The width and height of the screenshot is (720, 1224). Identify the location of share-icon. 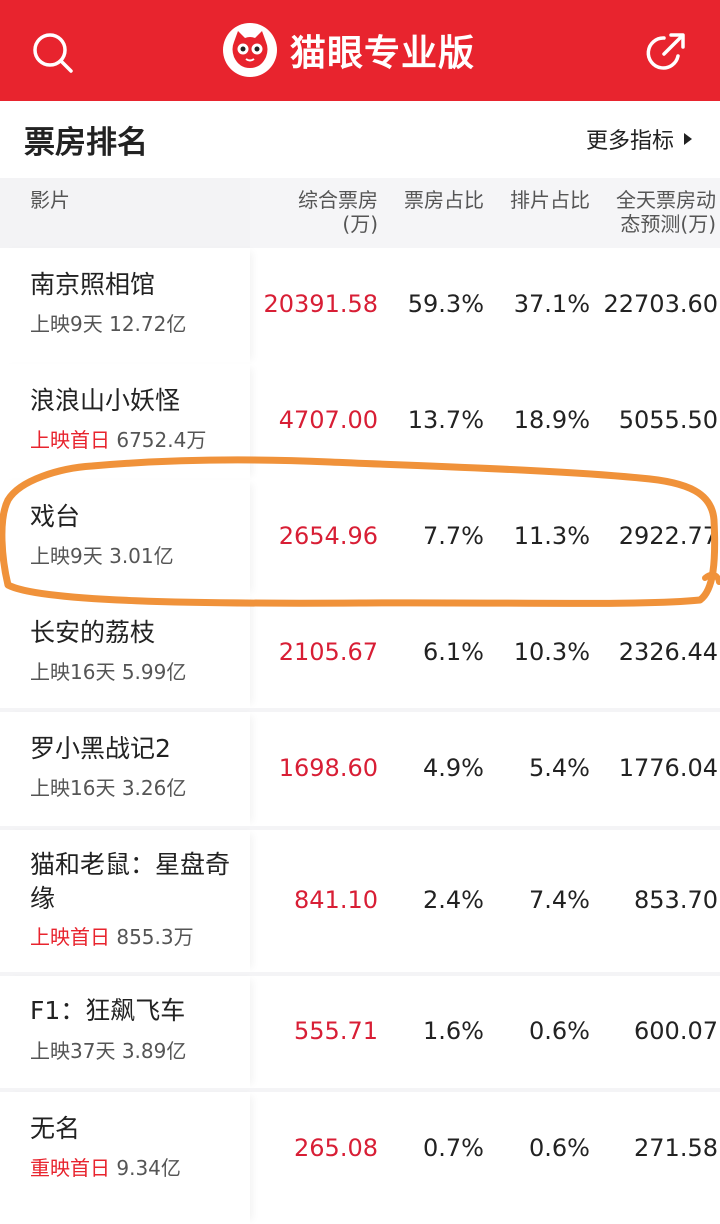
(665, 53).